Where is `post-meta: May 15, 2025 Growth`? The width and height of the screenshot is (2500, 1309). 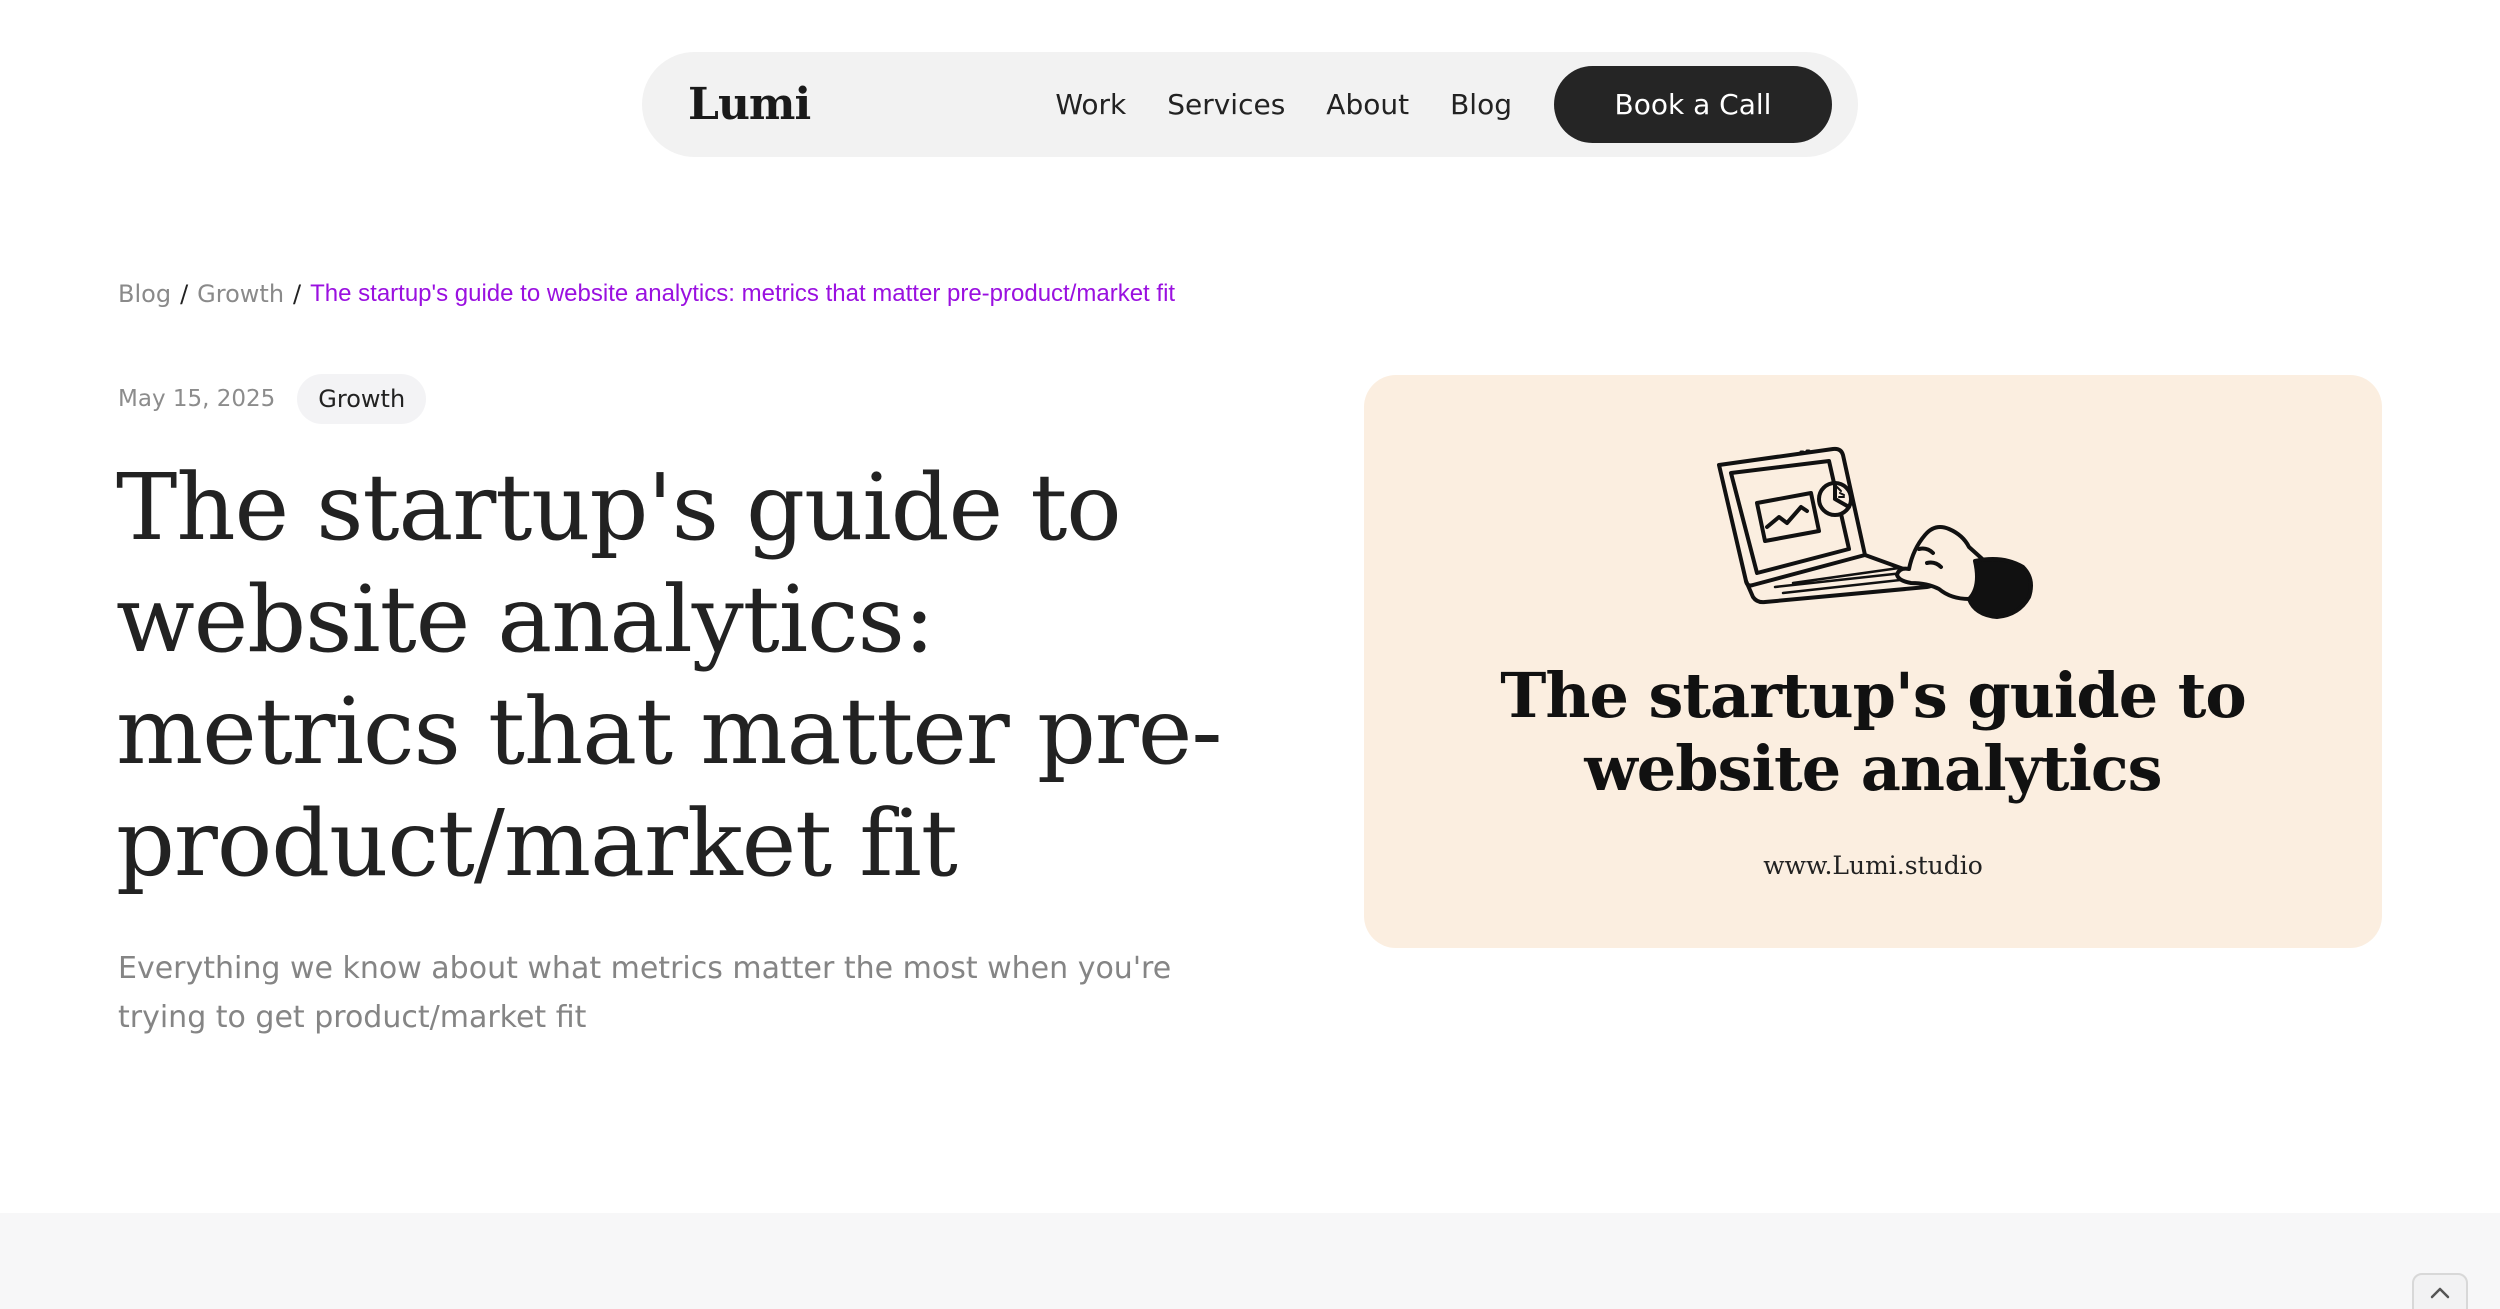 post-meta: May 15, 2025 Growth is located at coordinates (272, 399).